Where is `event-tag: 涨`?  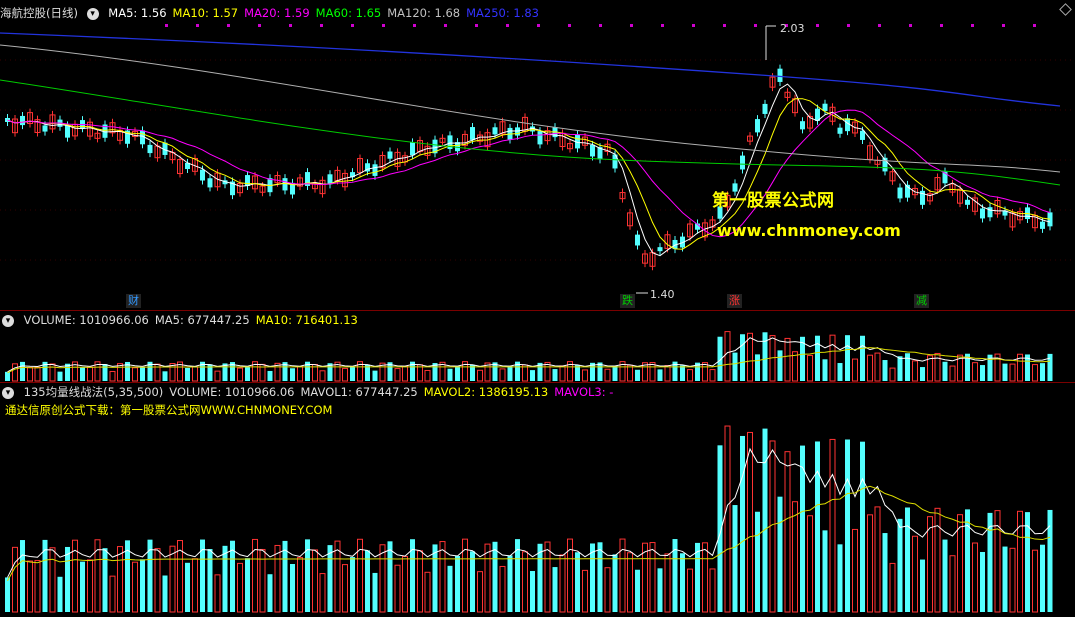
event-tag: 涨 is located at coordinates (734, 301).